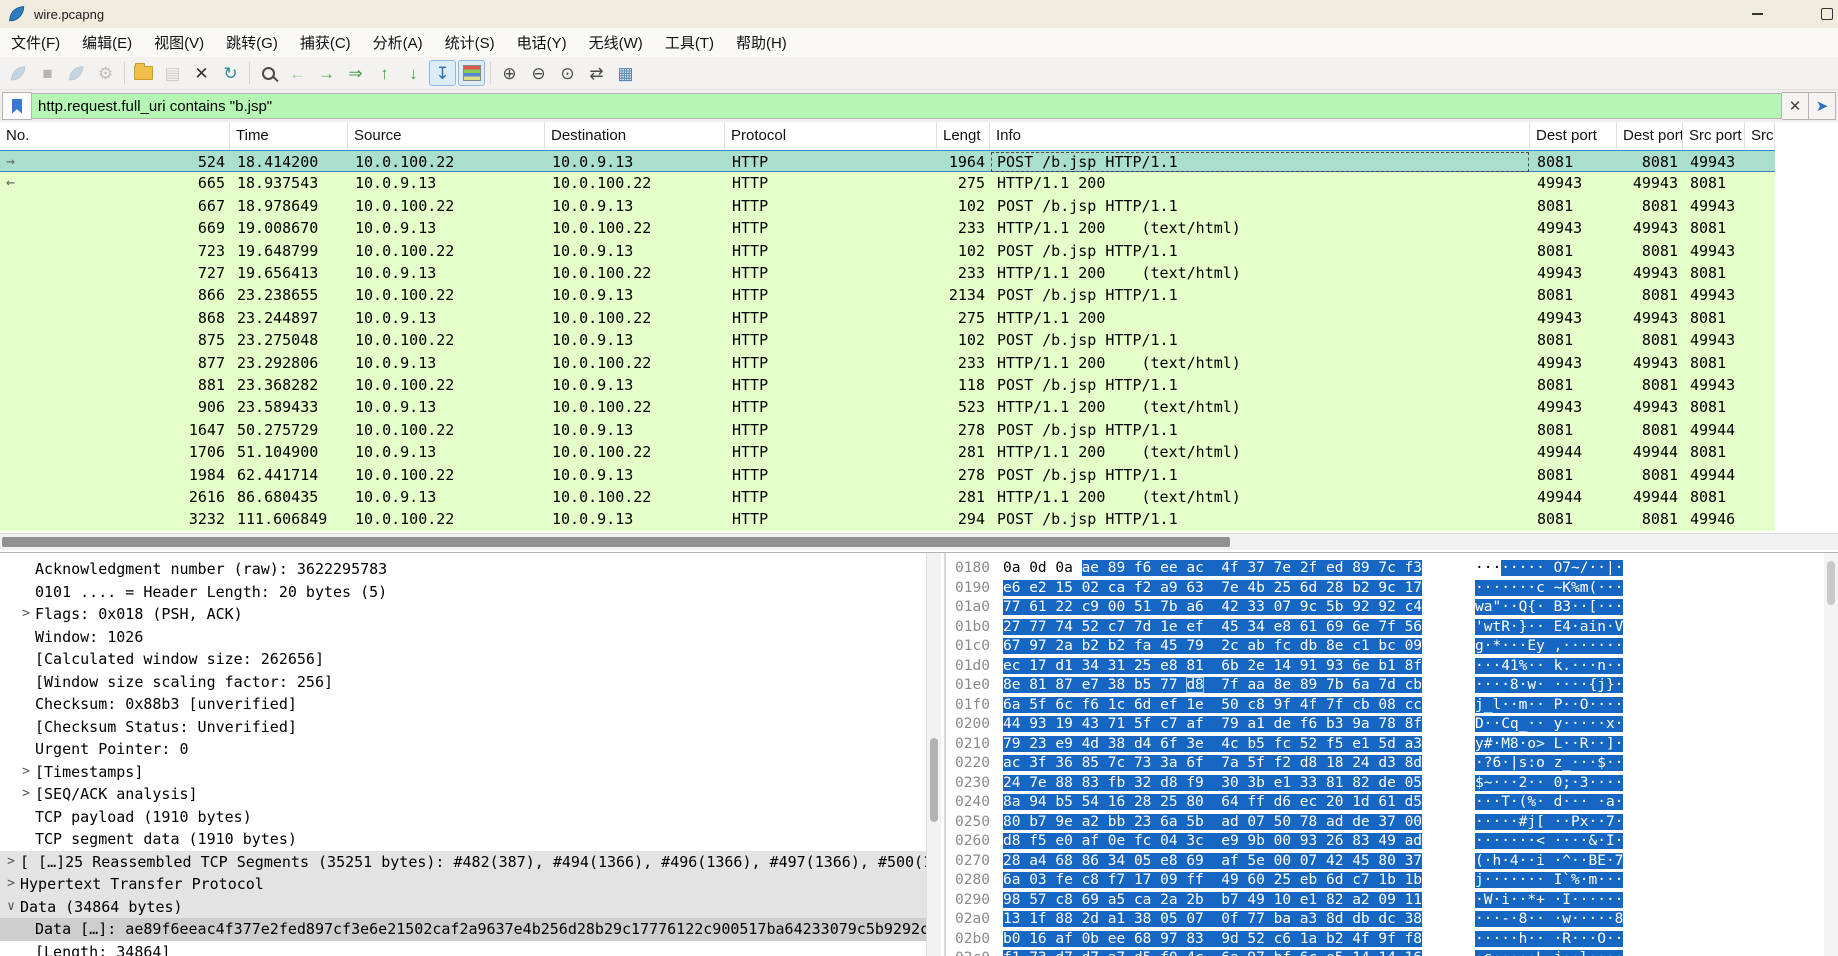  What do you see at coordinates (201, 73) in the screenshot?
I see `close-file-icon: ✕` at bounding box center [201, 73].